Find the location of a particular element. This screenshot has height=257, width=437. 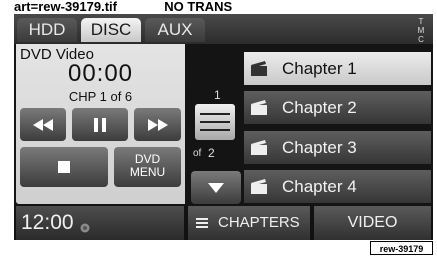

globe-icon is located at coordinates (85, 228).